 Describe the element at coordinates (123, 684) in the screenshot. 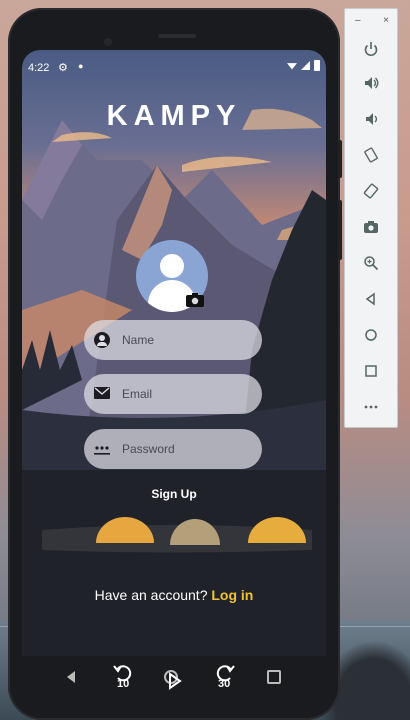

I see `rewind-seconds-label: 10` at that location.